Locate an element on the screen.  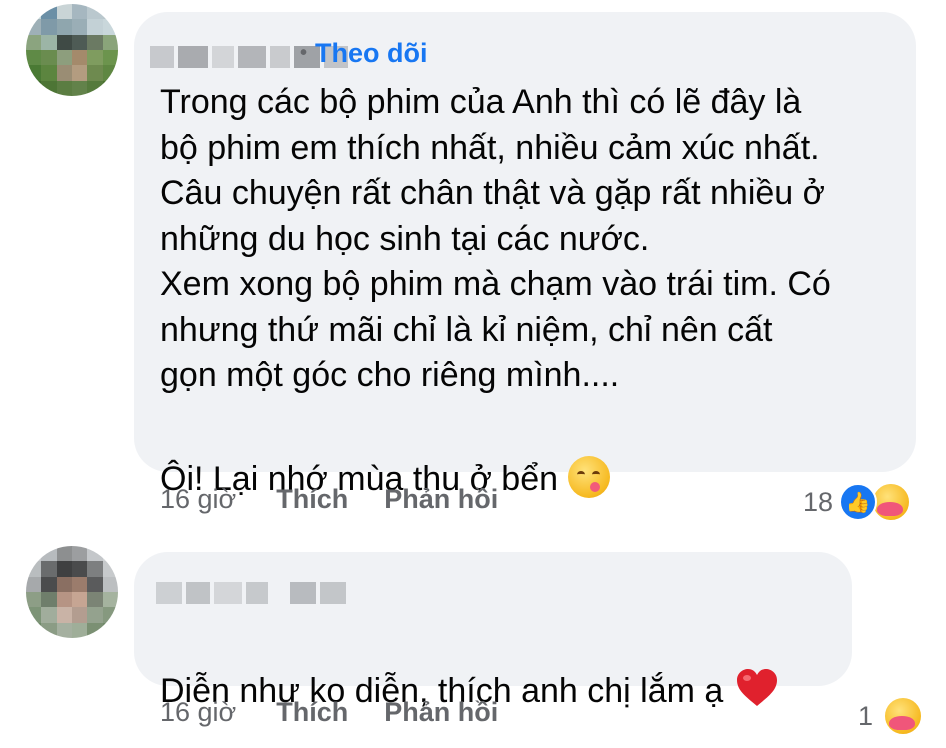
heart-icon is located at coordinates (757, 687).